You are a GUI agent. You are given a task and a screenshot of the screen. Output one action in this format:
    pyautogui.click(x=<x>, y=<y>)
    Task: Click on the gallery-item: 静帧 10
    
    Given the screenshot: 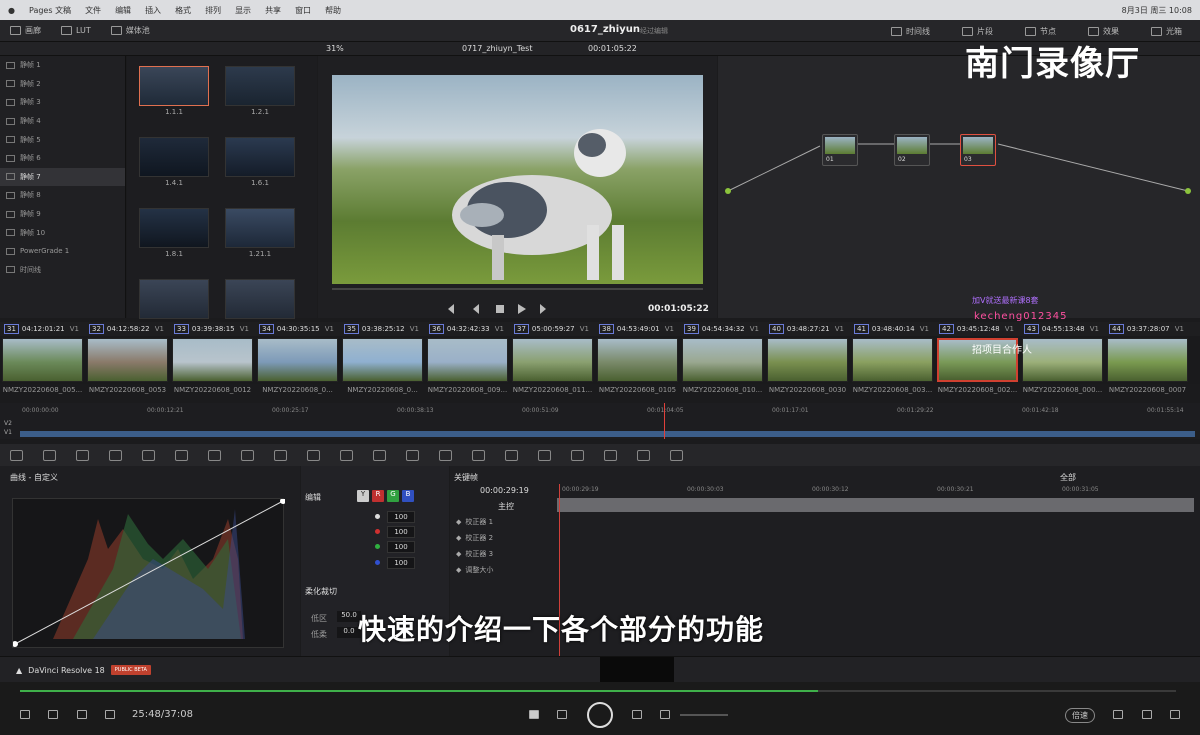 What is the action you would take?
    pyautogui.click(x=62, y=232)
    